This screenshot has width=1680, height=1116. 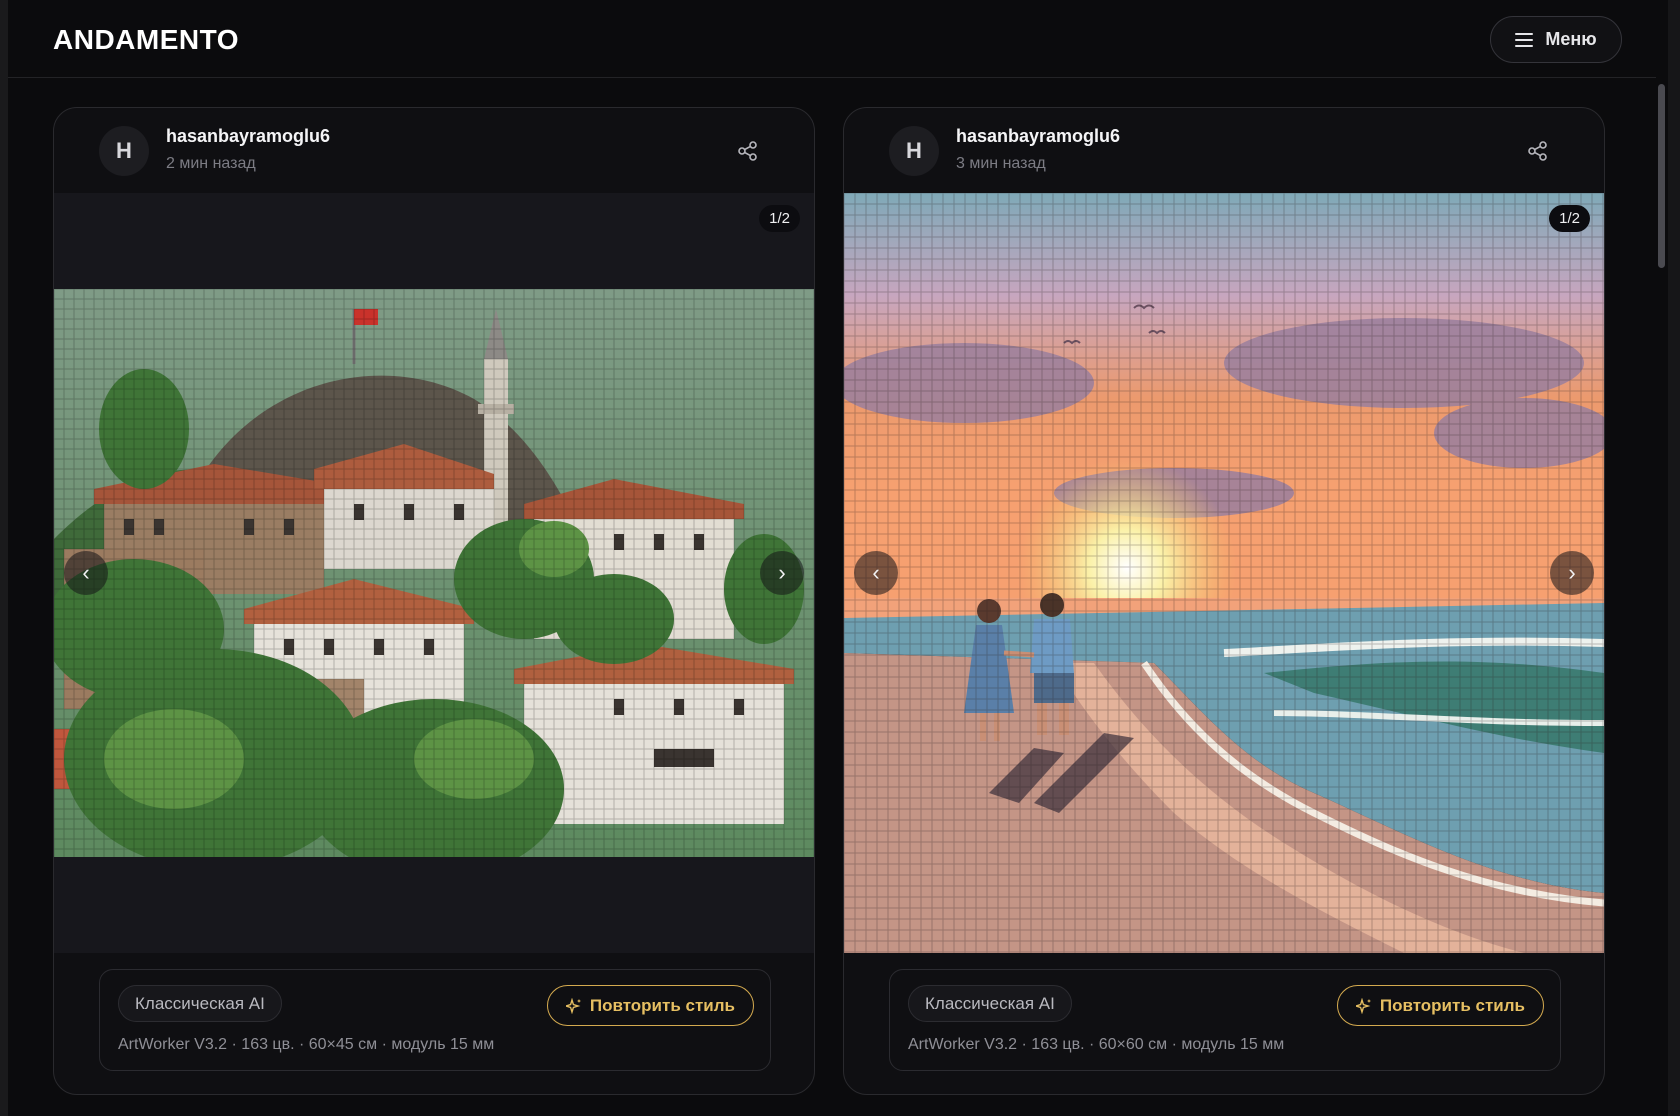 What do you see at coordinates (1662, 597) in the screenshot?
I see `scrollbar` at bounding box center [1662, 597].